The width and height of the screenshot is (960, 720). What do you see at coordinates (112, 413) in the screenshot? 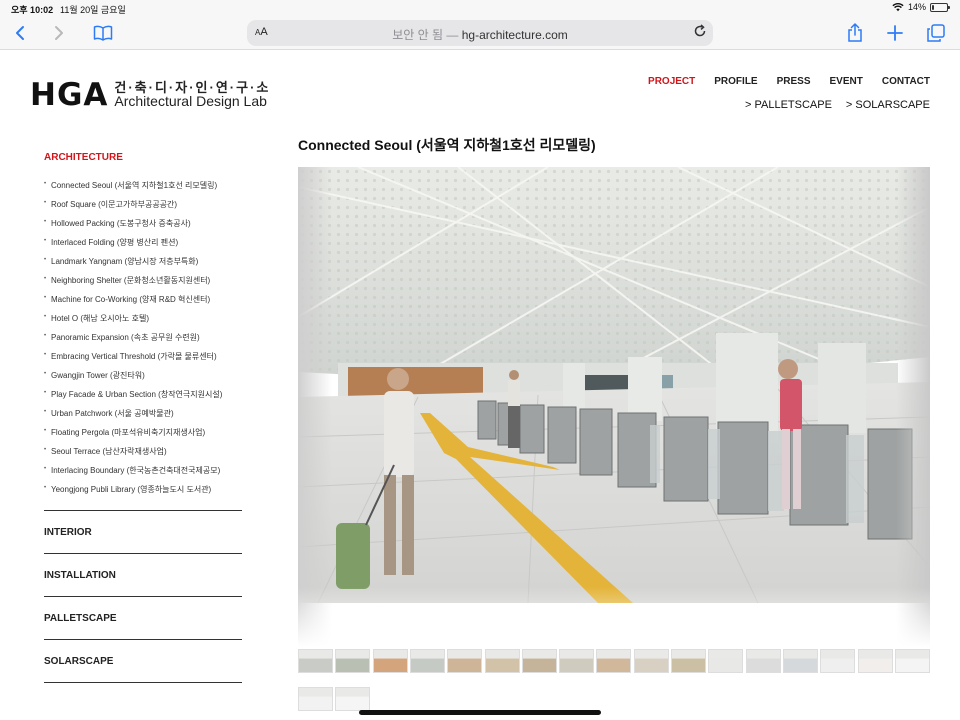
I see `project-list-label: Urban Patchwork (서울 공예박물관)` at bounding box center [112, 413].